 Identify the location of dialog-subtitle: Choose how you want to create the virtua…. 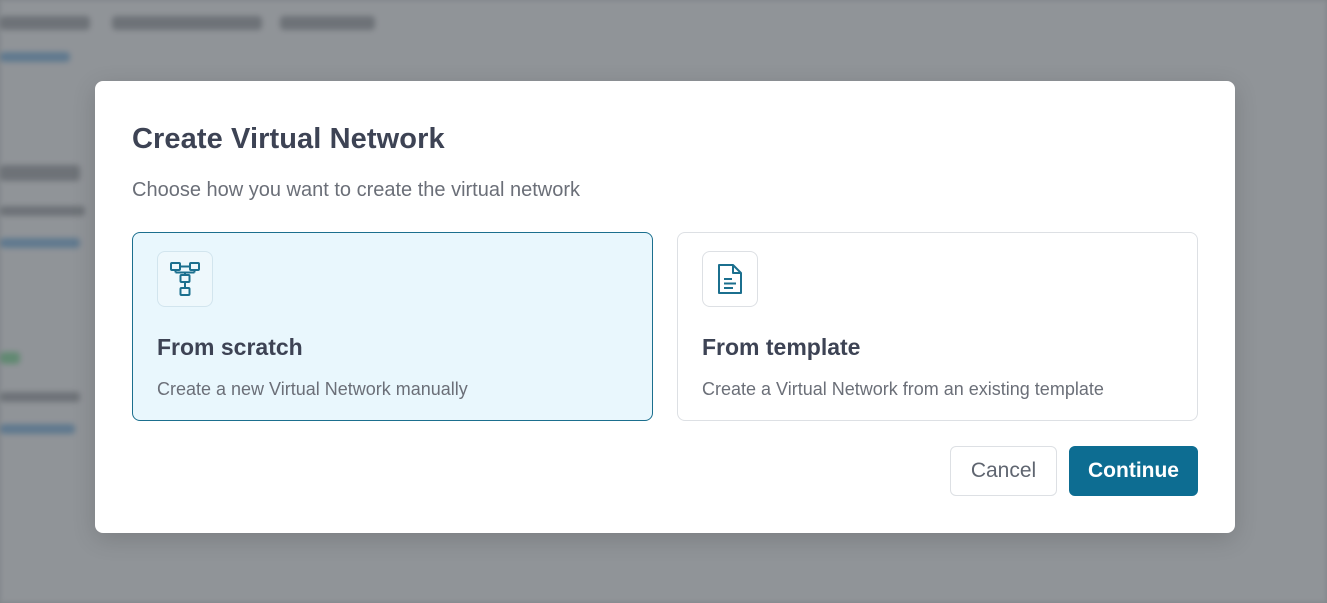
(356, 190).